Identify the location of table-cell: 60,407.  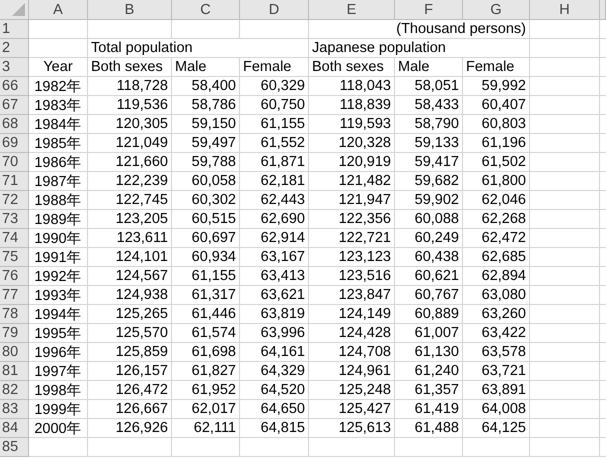
(496, 105).